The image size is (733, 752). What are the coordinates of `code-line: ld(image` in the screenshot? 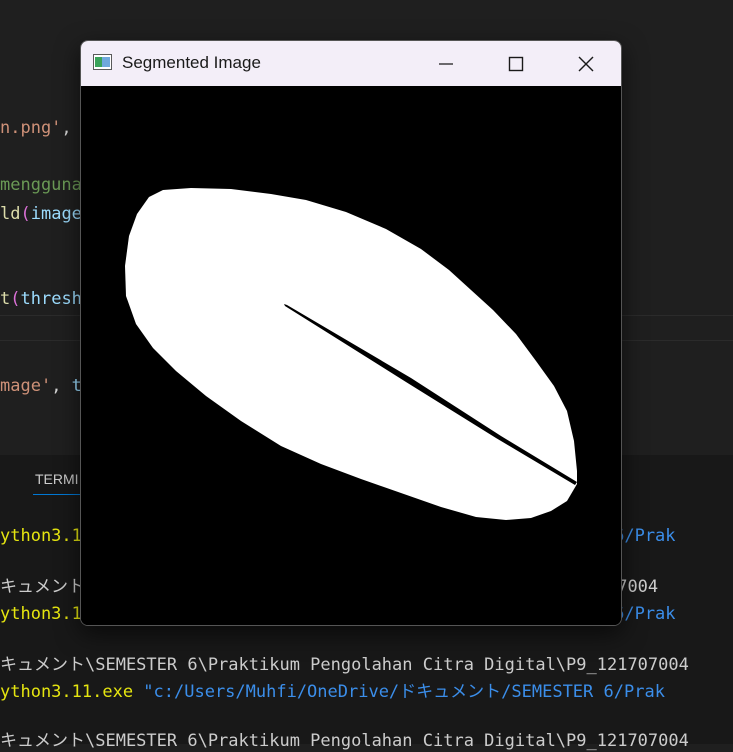 It's located at (41, 214).